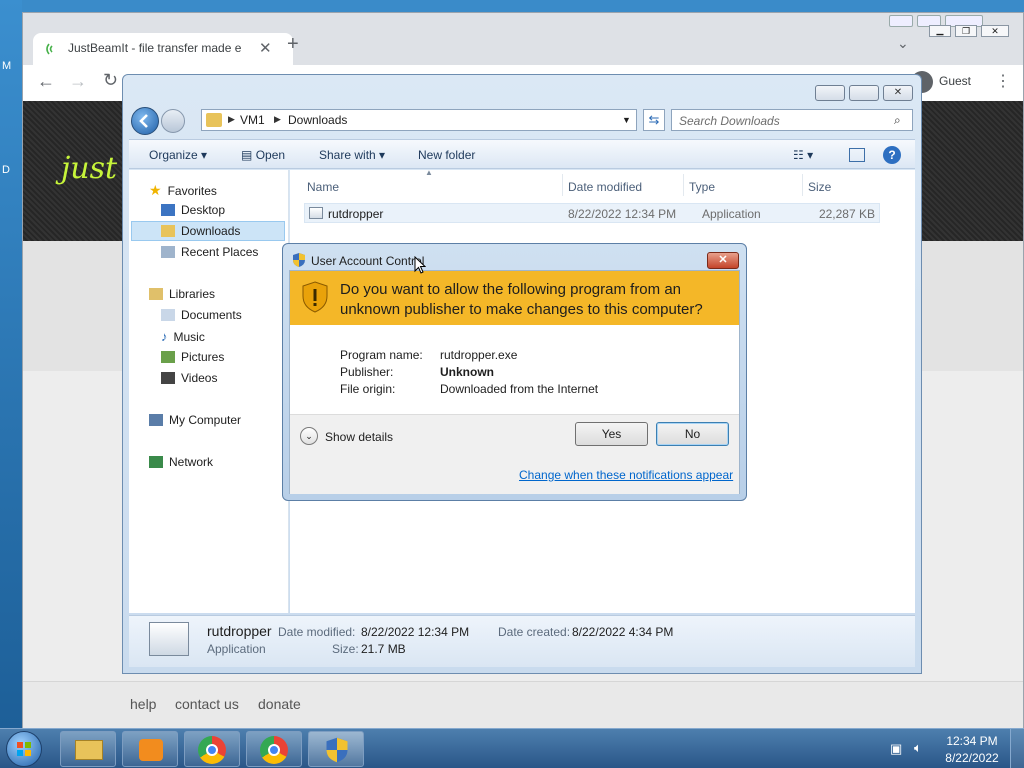 The image size is (1024, 768). I want to click on forward-button, so click(173, 121).